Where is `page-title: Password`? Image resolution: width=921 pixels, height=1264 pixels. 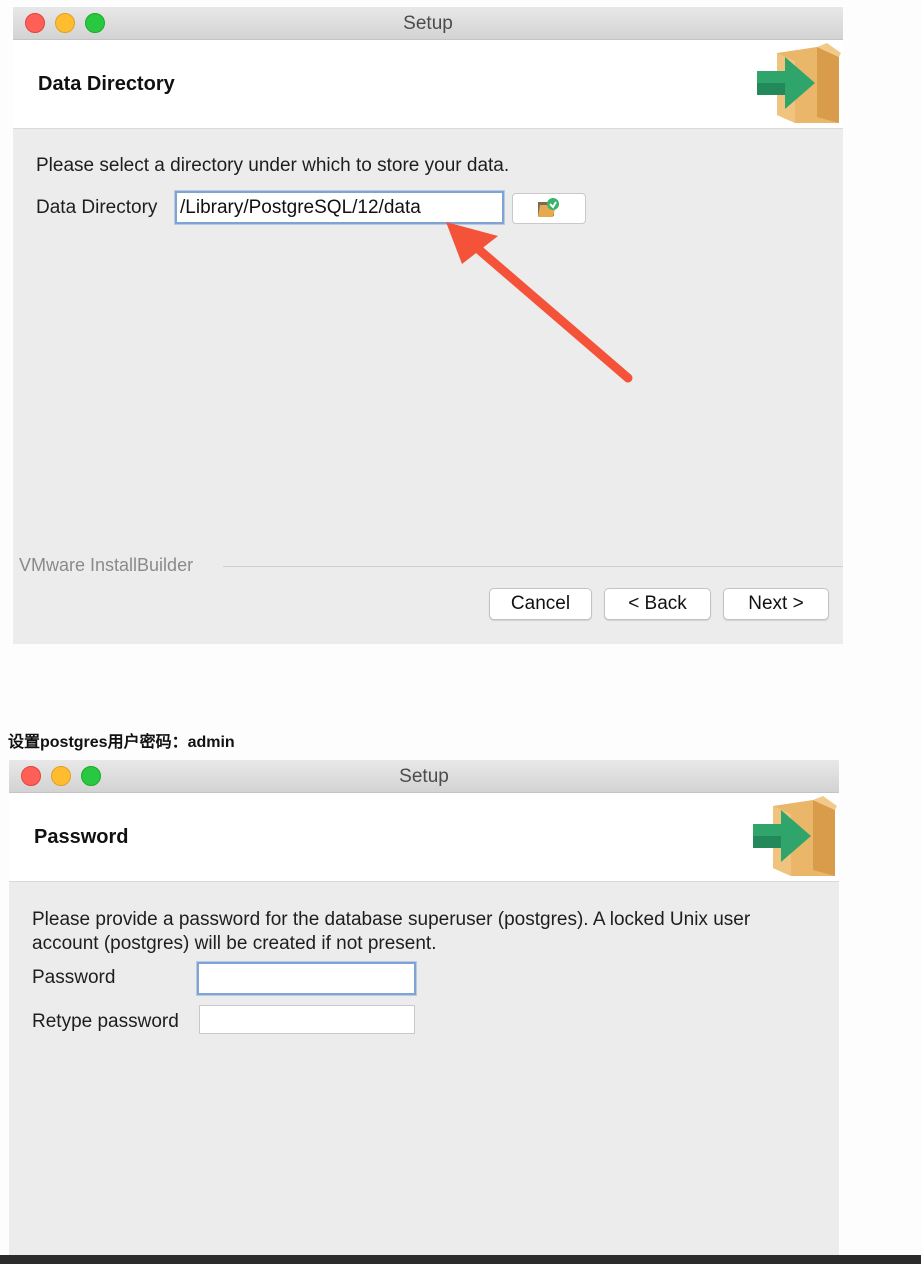 page-title: Password is located at coordinates (81, 837).